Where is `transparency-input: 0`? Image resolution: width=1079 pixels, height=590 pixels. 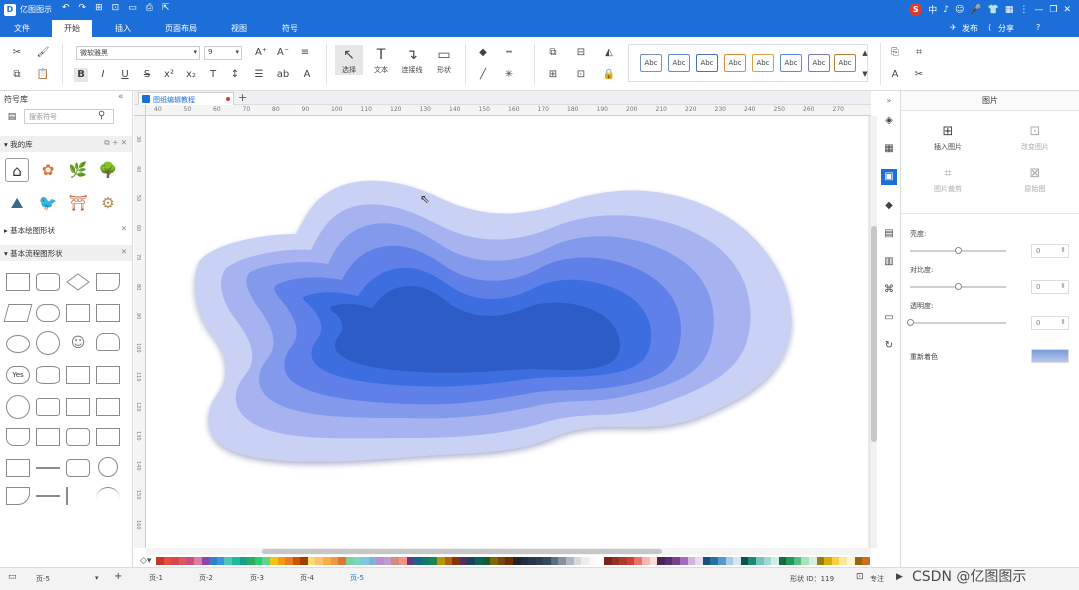 transparency-input: 0 is located at coordinates (1050, 323).